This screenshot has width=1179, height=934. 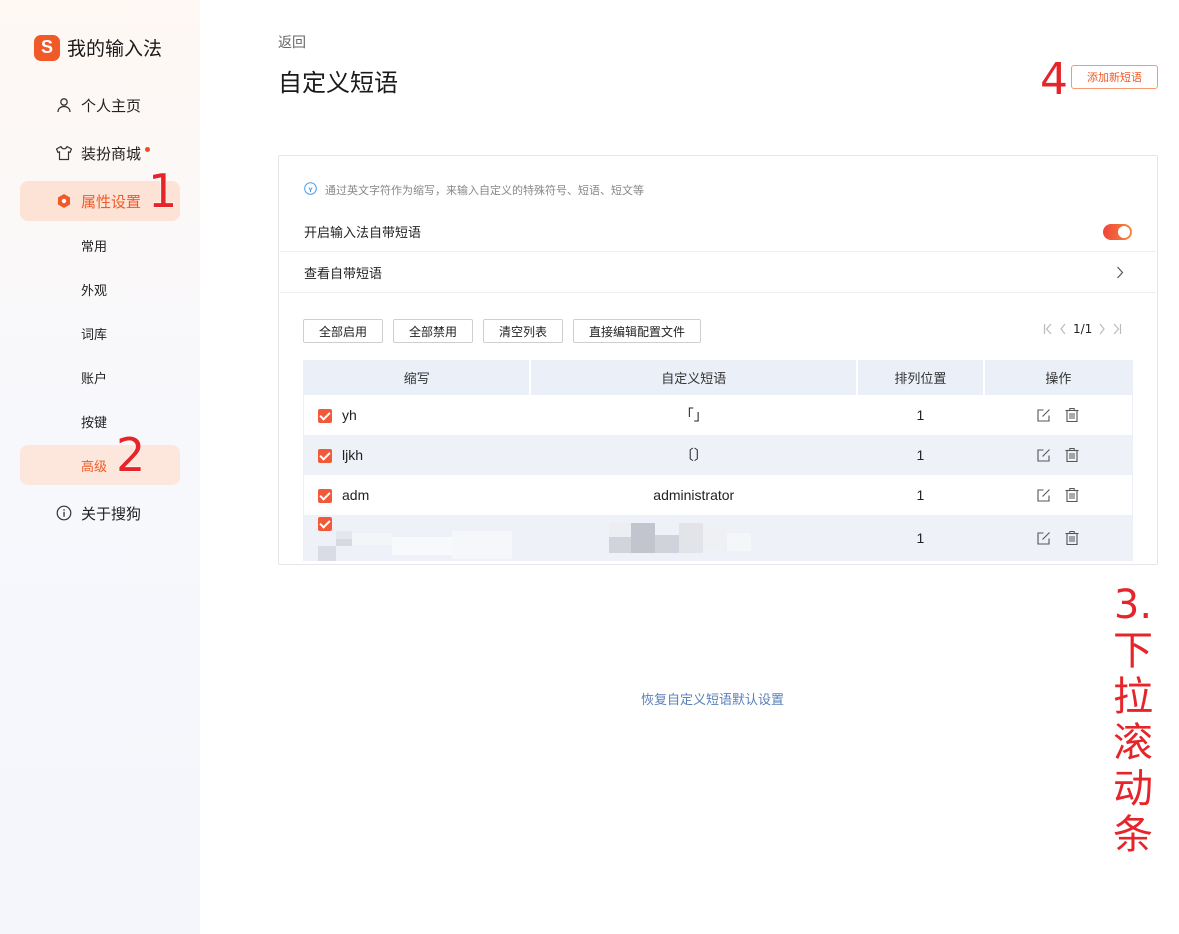 I want to click on prev-page-icon, so click(x=1063, y=329).